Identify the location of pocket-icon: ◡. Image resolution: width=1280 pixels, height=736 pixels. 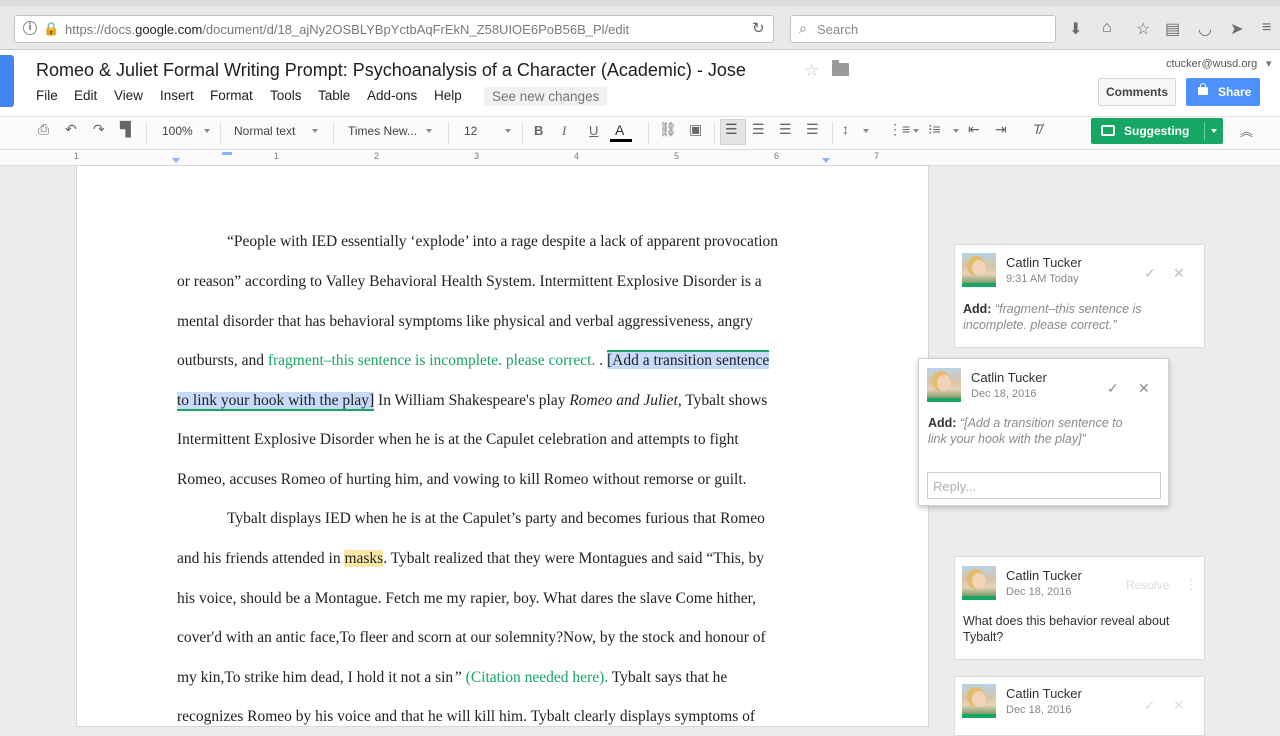
(1205, 29).